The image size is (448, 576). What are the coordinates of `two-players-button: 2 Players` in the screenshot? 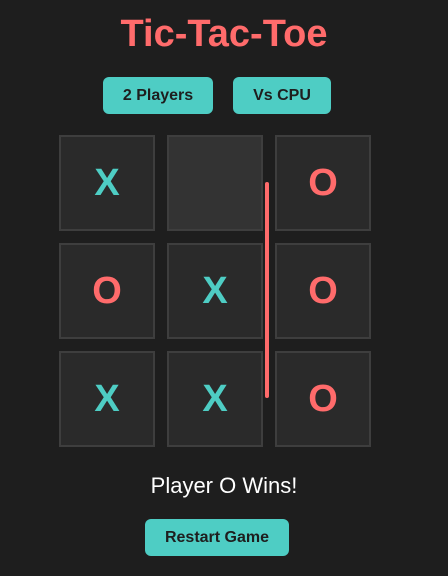 It's located at (158, 95).